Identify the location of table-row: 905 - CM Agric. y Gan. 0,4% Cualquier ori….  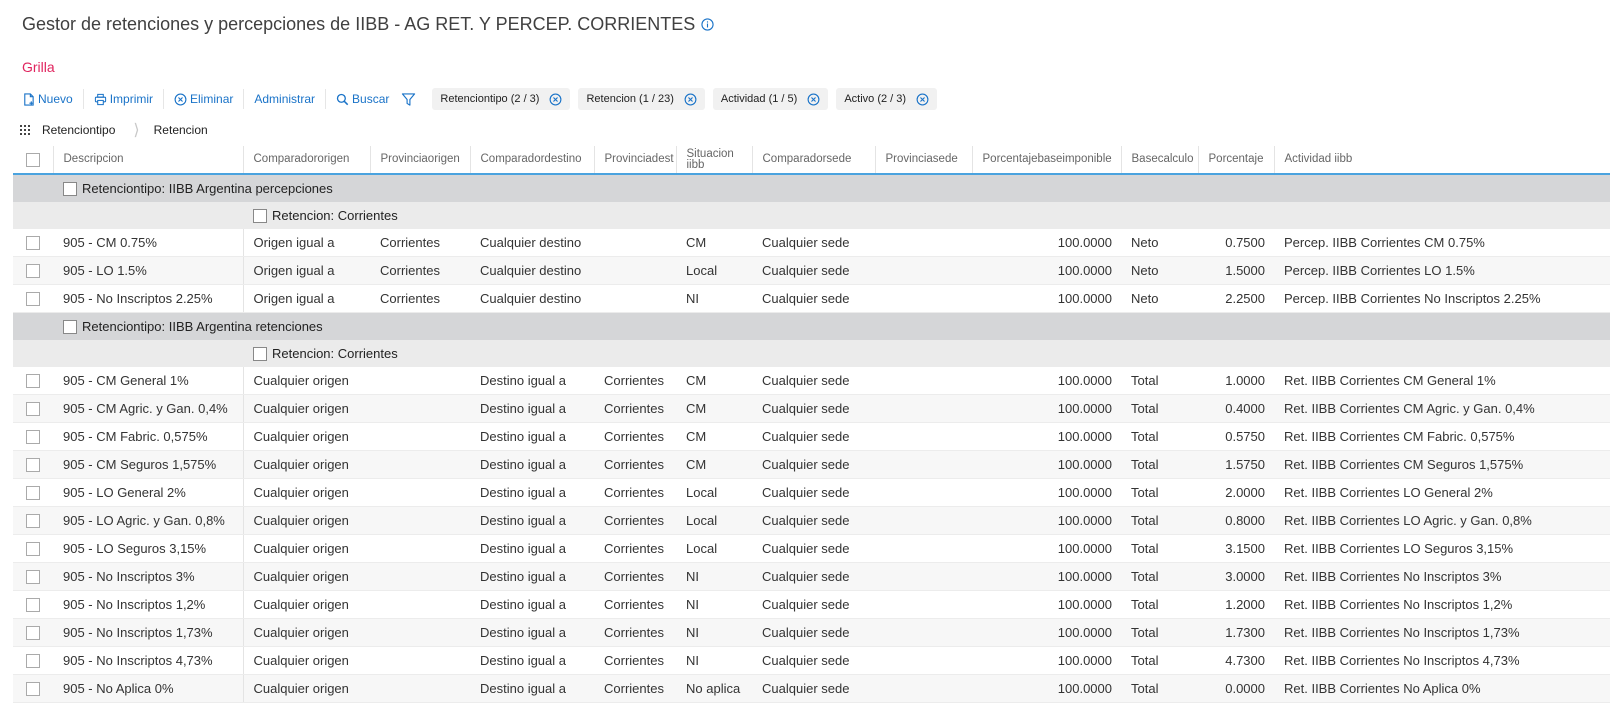
(811, 408).